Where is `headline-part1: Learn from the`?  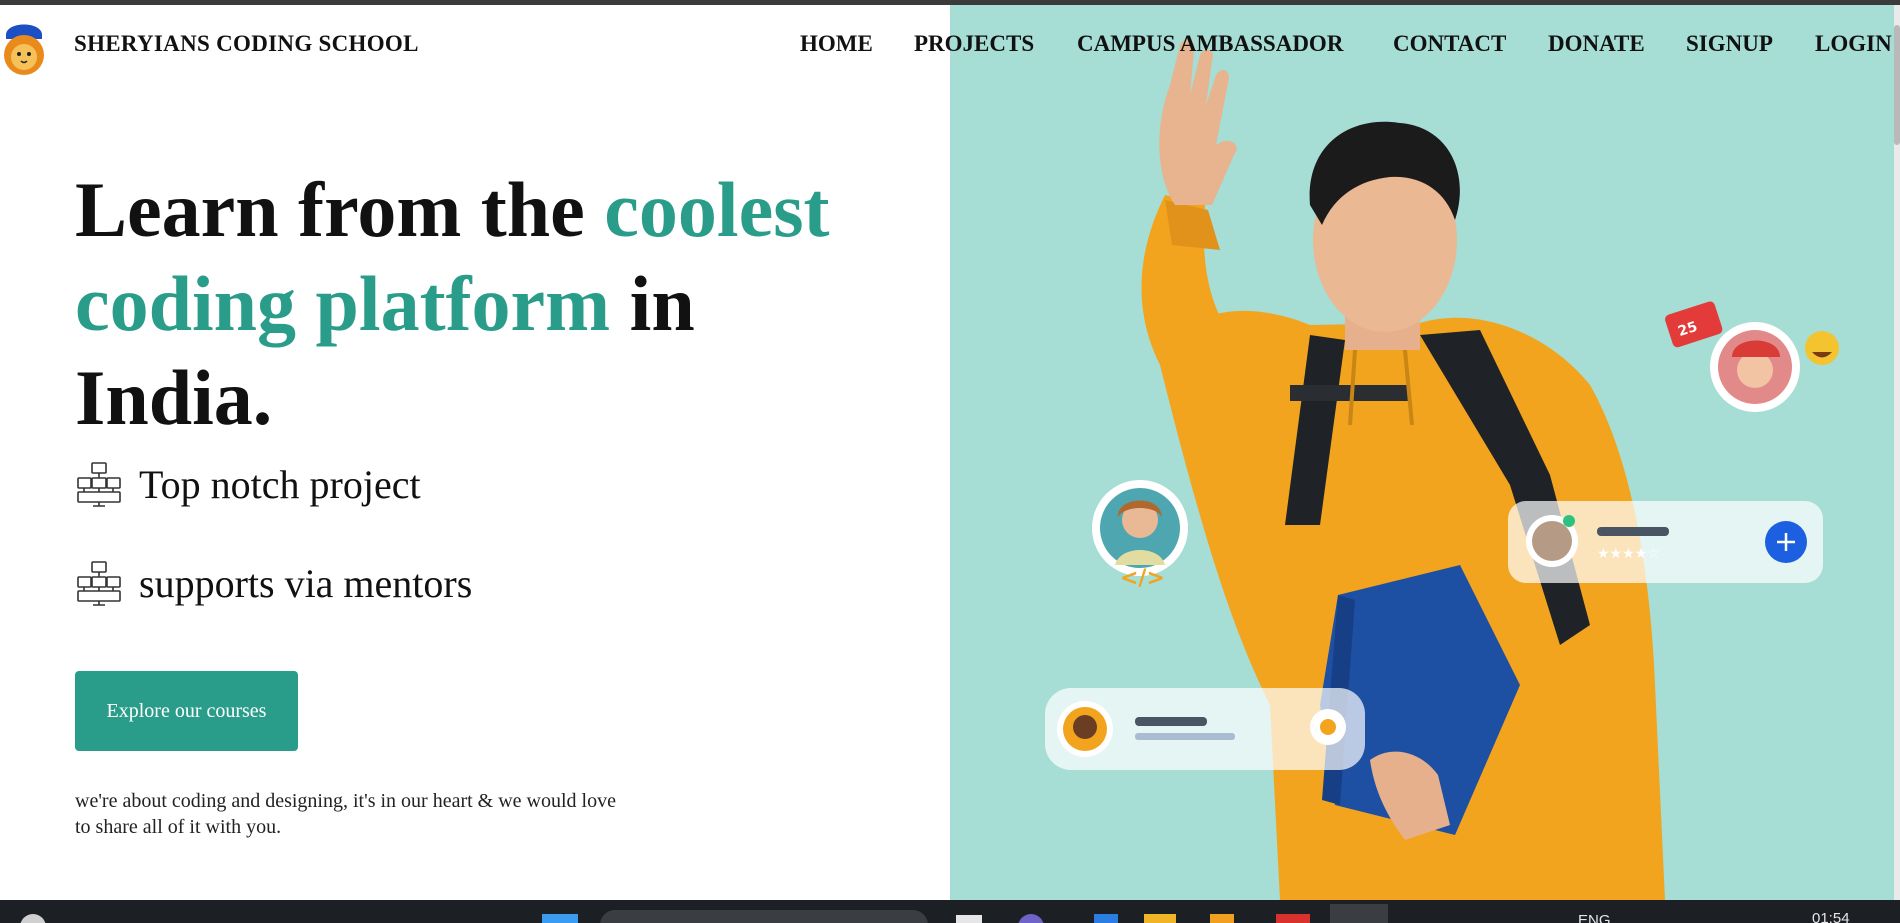
headline-part1: Learn from the is located at coordinates (340, 209).